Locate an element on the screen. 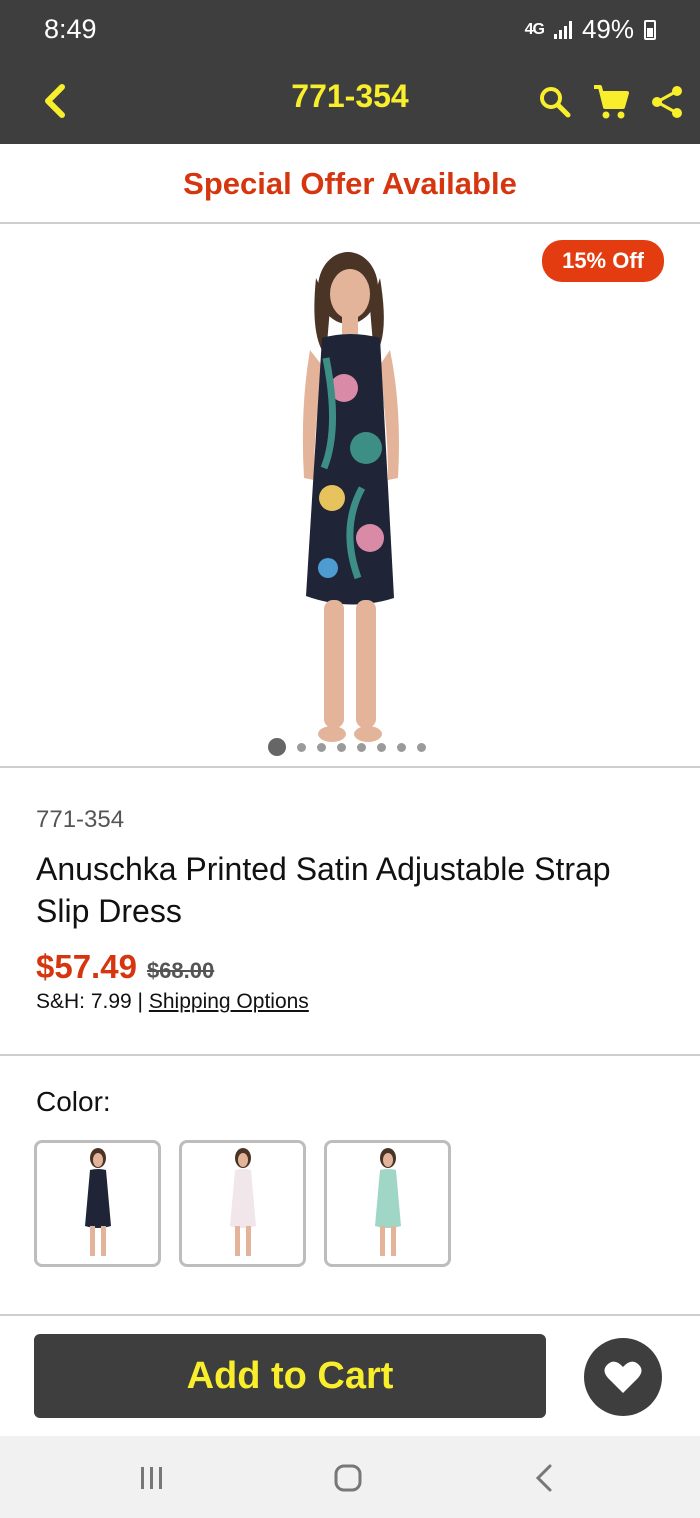 Image resolution: width=700 pixels, height=1518 pixels. network-indicator: 4G is located at coordinates (534, 29).